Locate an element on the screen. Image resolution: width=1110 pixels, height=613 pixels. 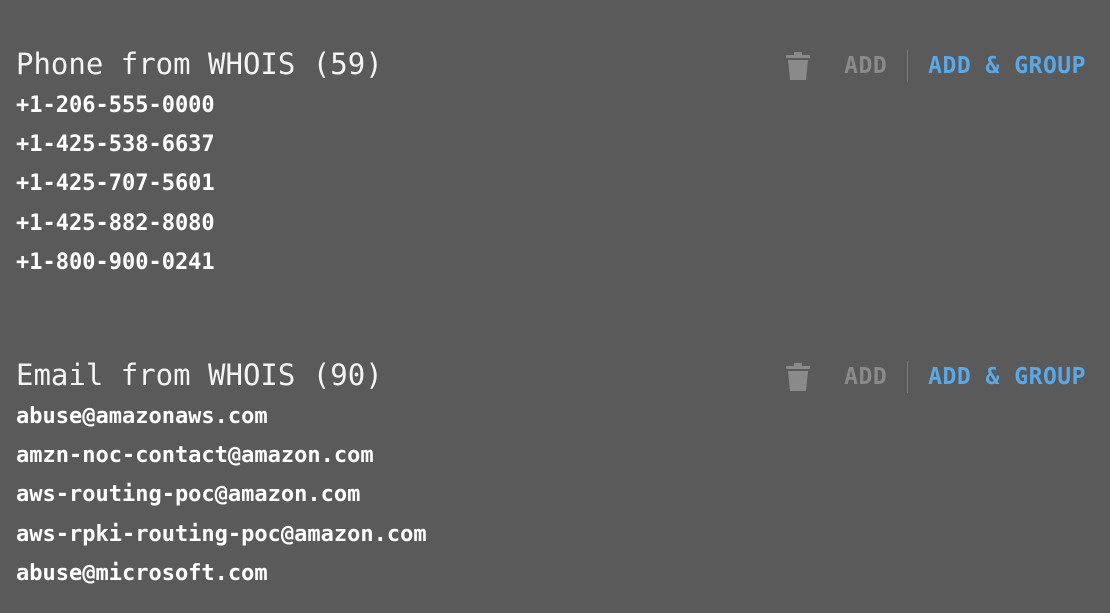
list-item: abuse@microsoft.com is located at coordinates (142, 573).